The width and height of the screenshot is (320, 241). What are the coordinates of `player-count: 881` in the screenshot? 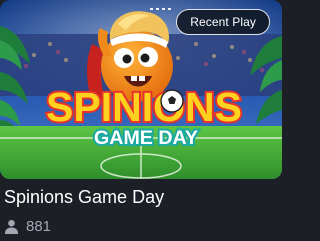 It's located at (27, 226).